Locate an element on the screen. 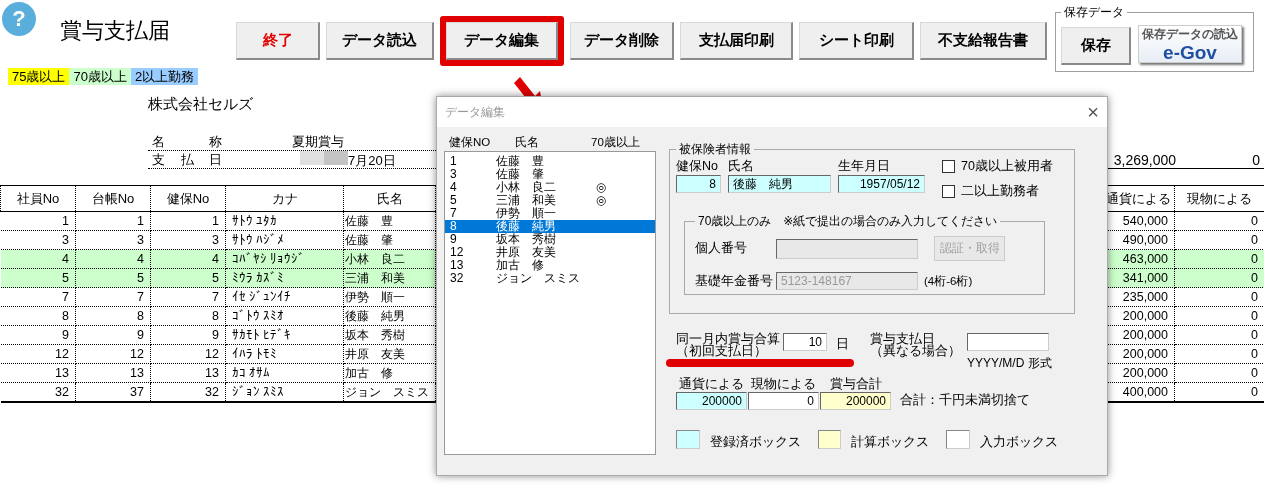 This screenshot has width=1264, height=492. table-cell: 小林 良二 is located at coordinates (389, 259).